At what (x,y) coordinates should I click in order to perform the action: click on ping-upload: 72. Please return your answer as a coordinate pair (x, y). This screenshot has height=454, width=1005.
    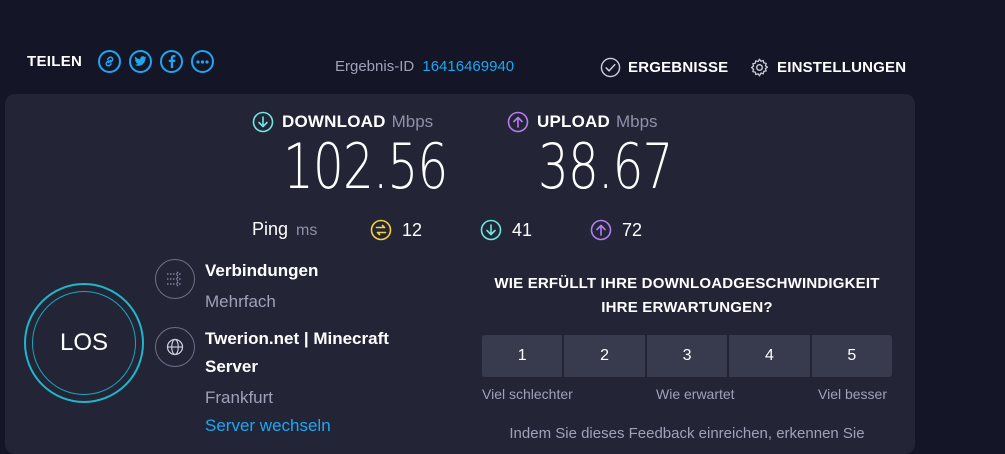
    Looking at the image, I should click on (616, 230).